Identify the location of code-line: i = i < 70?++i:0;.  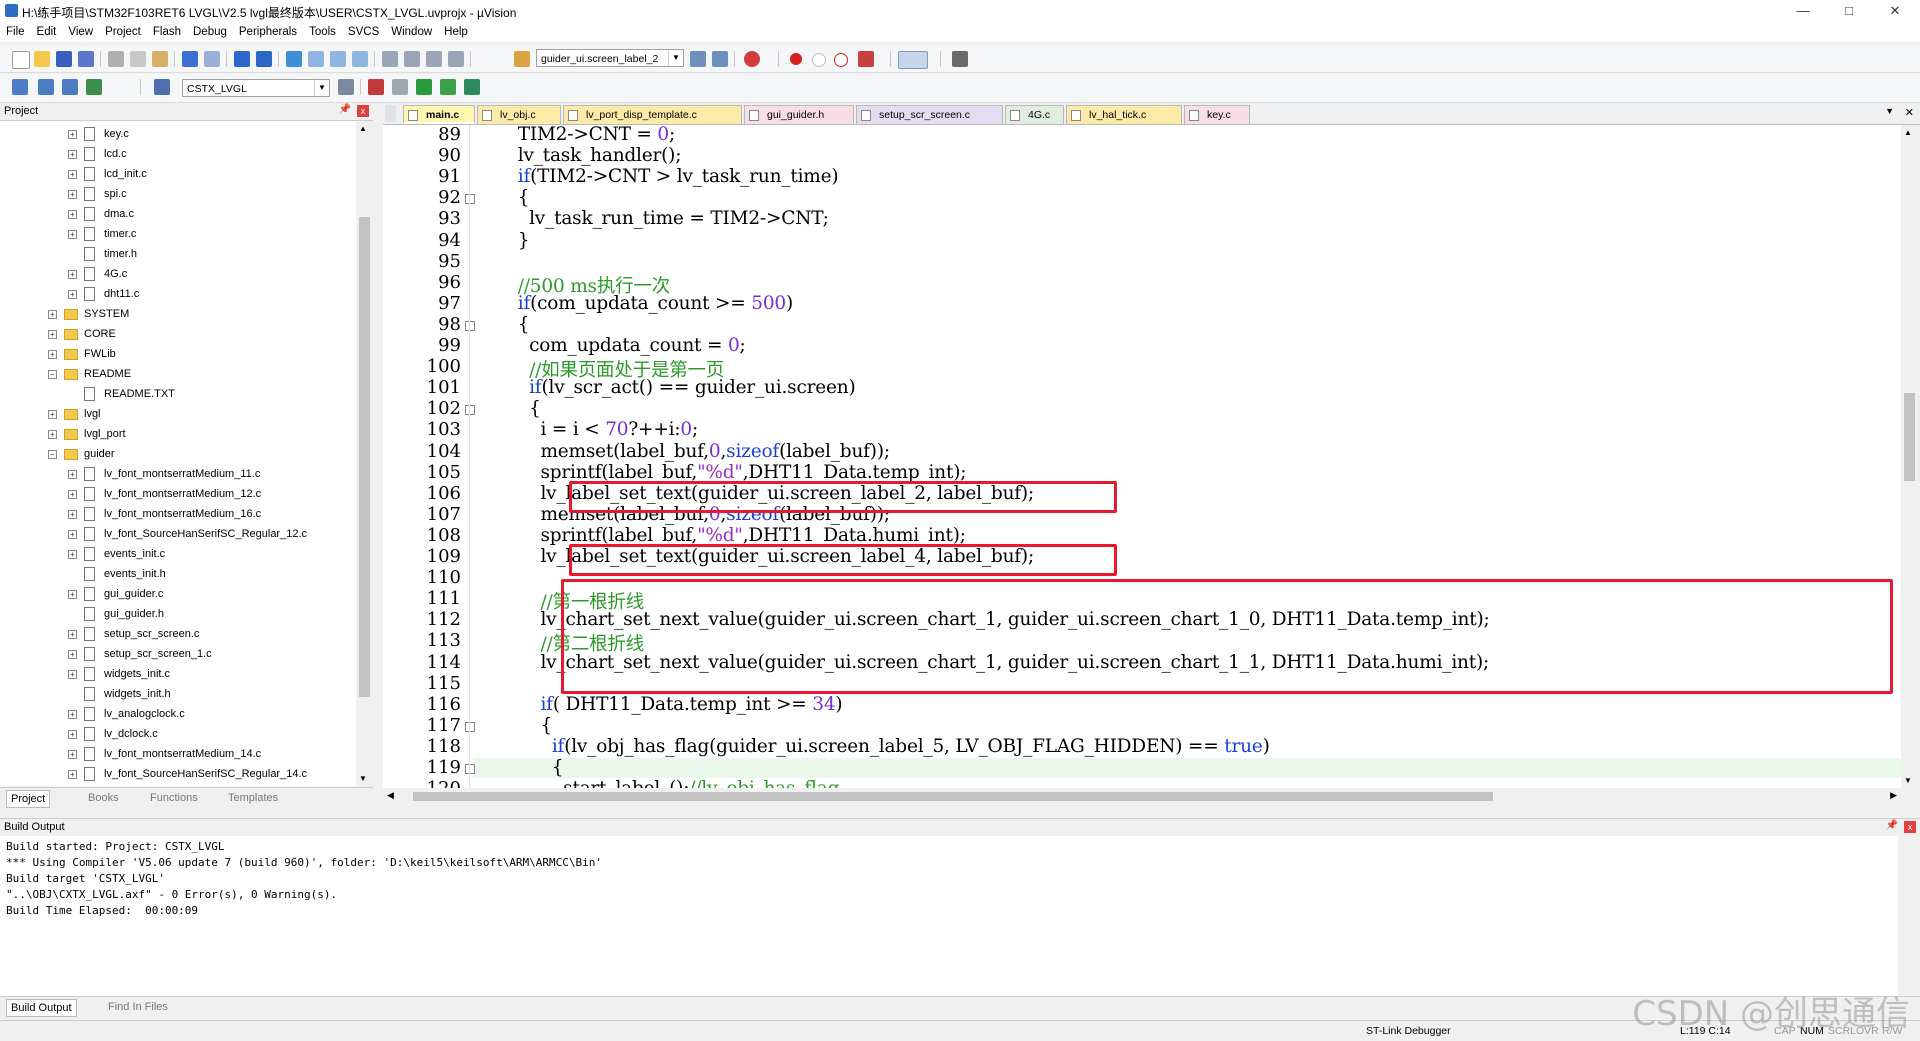
(596, 429).